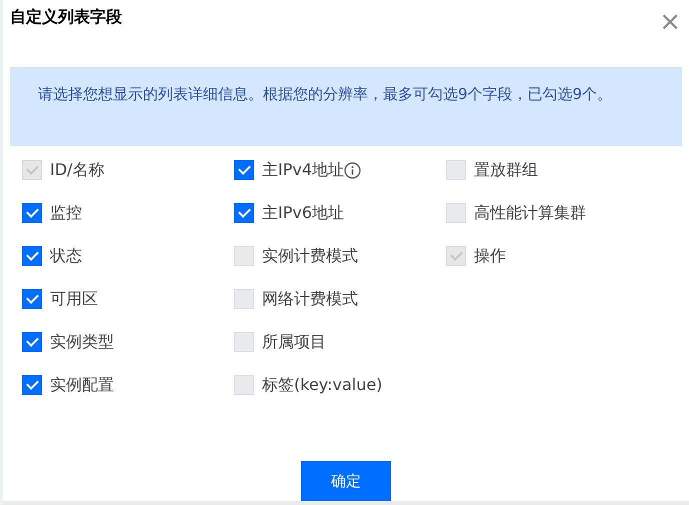  Describe the element at coordinates (310, 256) in the screenshot. I see `field-label: 实例计费模式` at that location.